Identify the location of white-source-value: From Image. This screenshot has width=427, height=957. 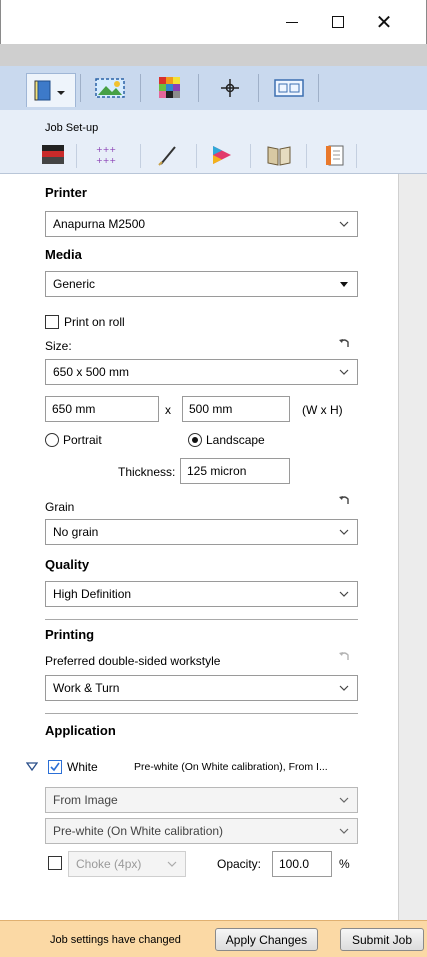
(85, 800).